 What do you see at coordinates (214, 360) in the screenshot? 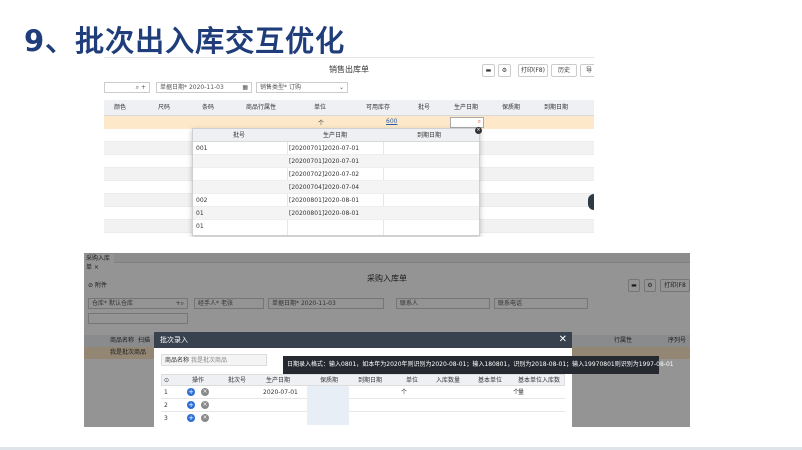
I see `product-name-field: 商品名称 我是批次商品` at bounding box center [214, 360].